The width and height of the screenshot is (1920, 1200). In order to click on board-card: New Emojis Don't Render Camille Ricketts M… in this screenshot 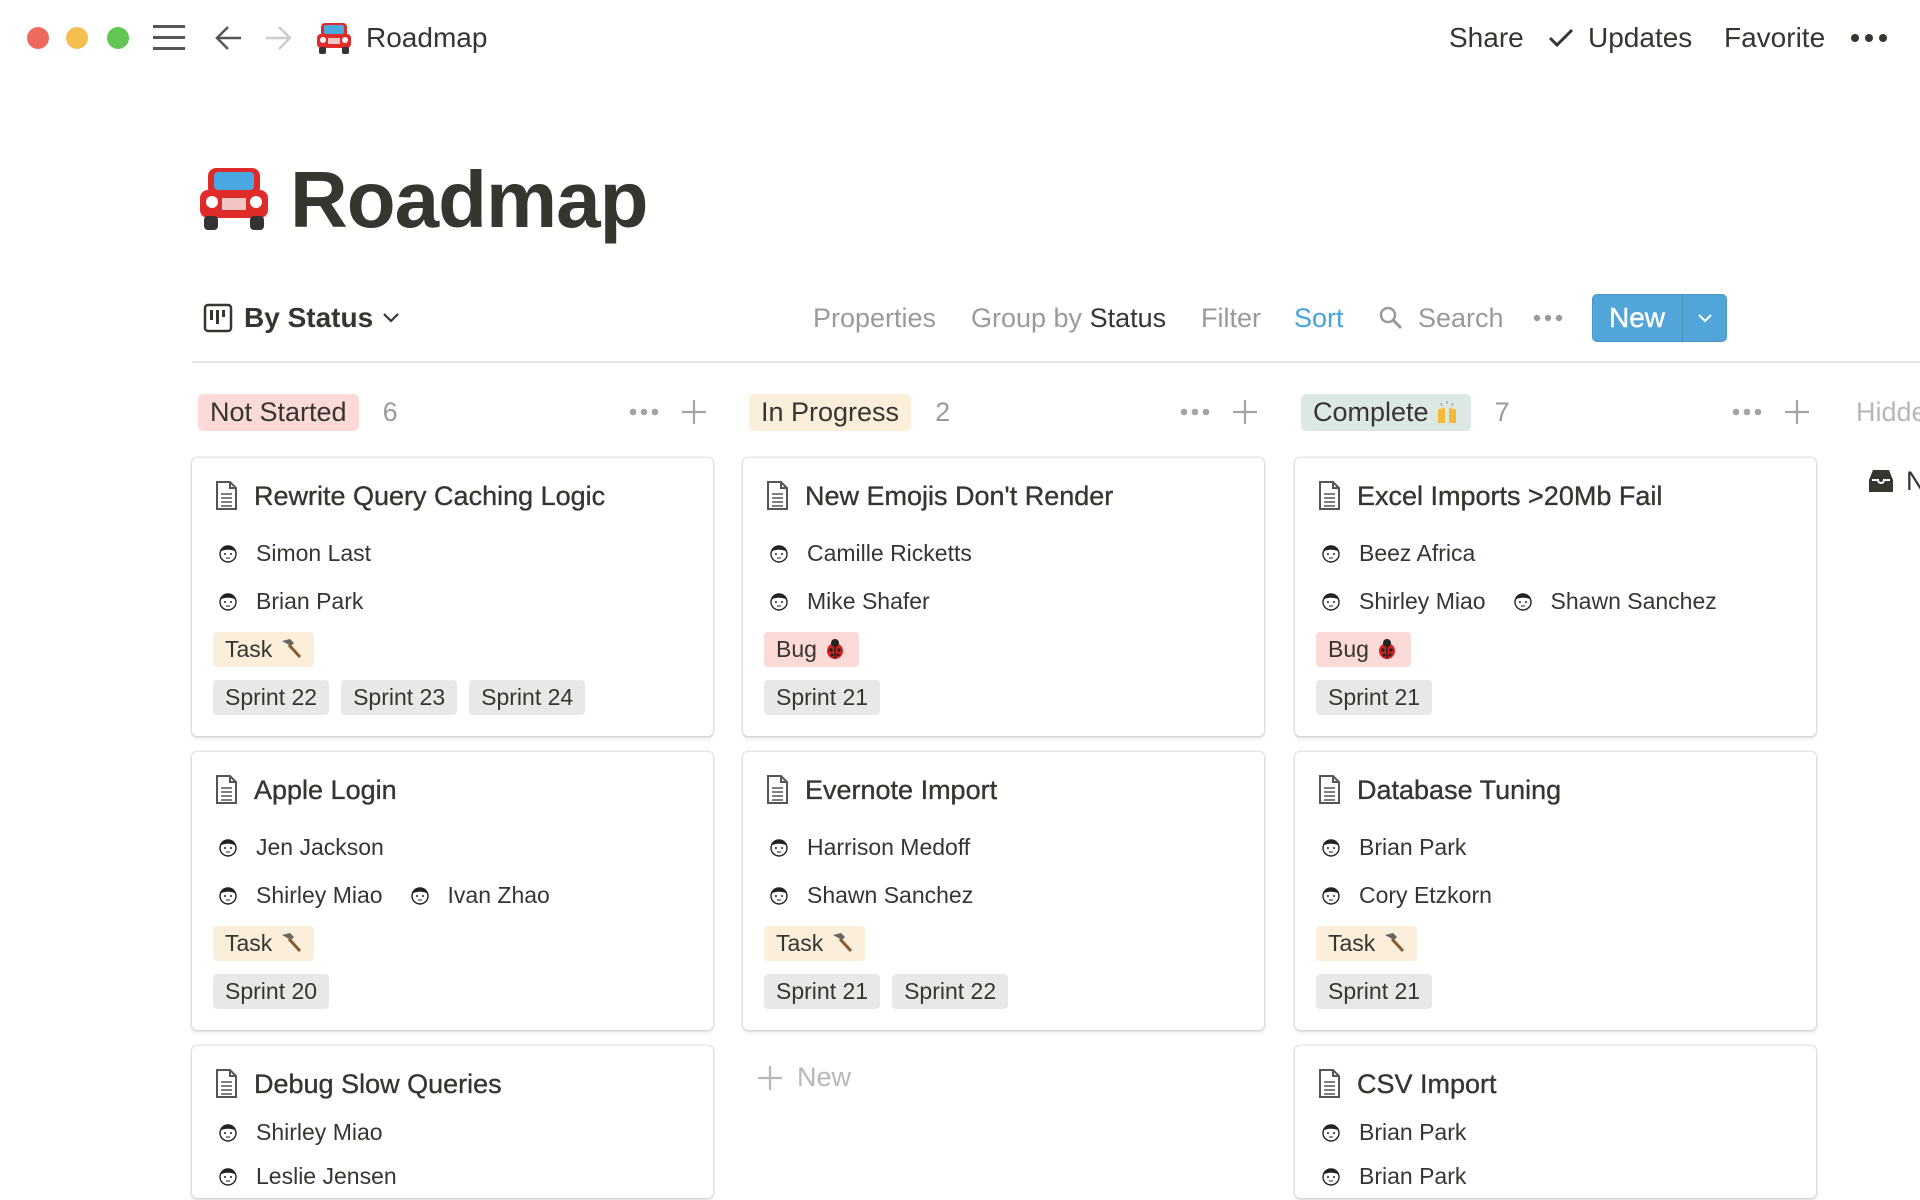, I will do `click(1003, 597)`.